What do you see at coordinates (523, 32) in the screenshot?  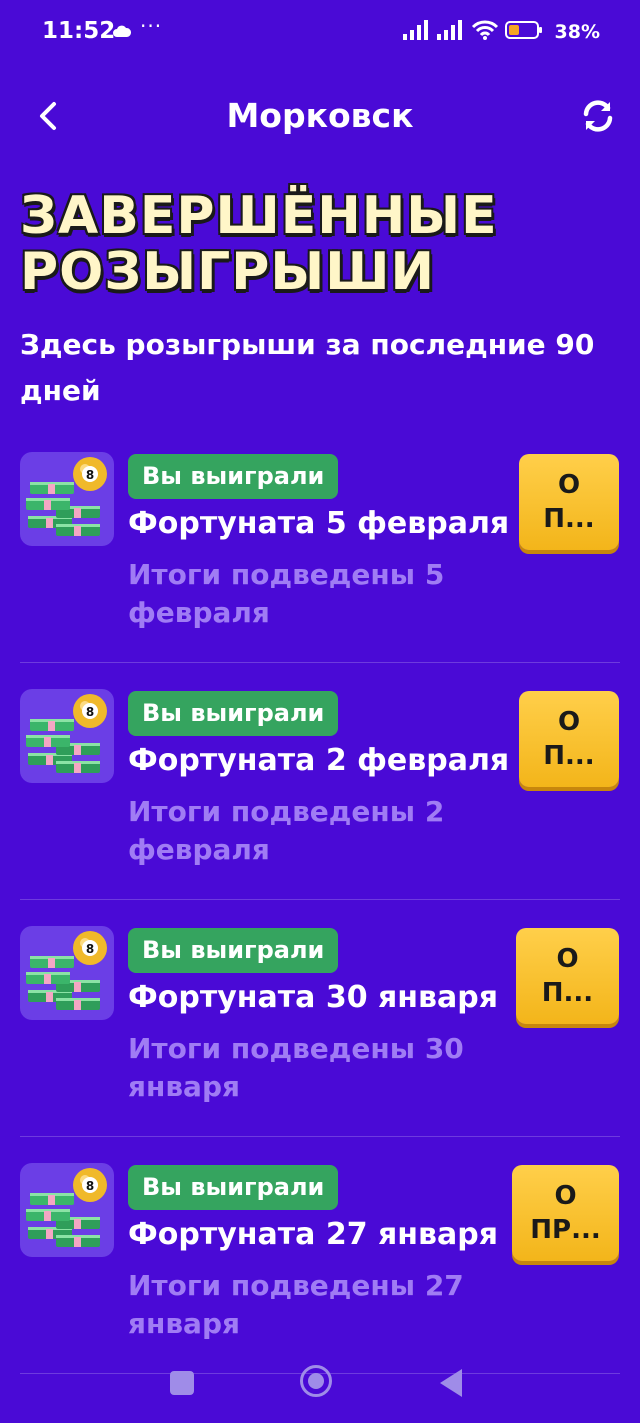 I see `battery-icon` at bounding box center [523, 32].